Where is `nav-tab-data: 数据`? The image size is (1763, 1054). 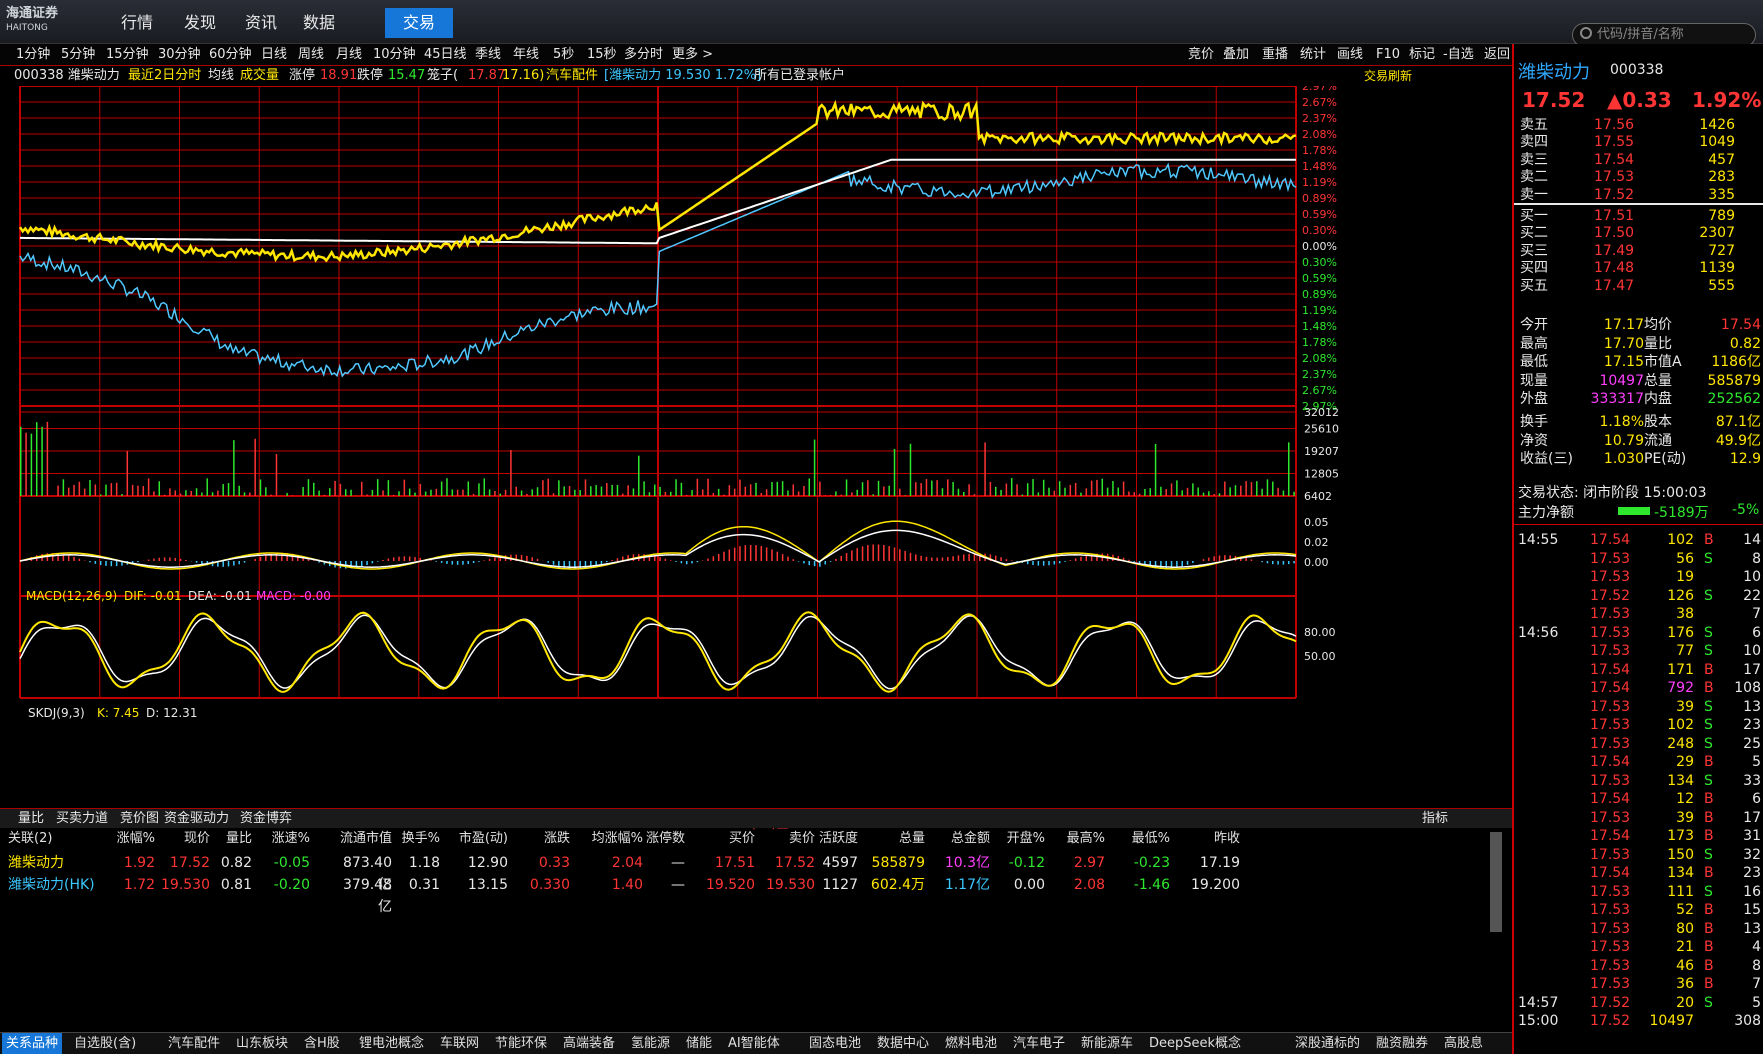 nav-tab-data: 数据 is located at coordinates (319, 23).